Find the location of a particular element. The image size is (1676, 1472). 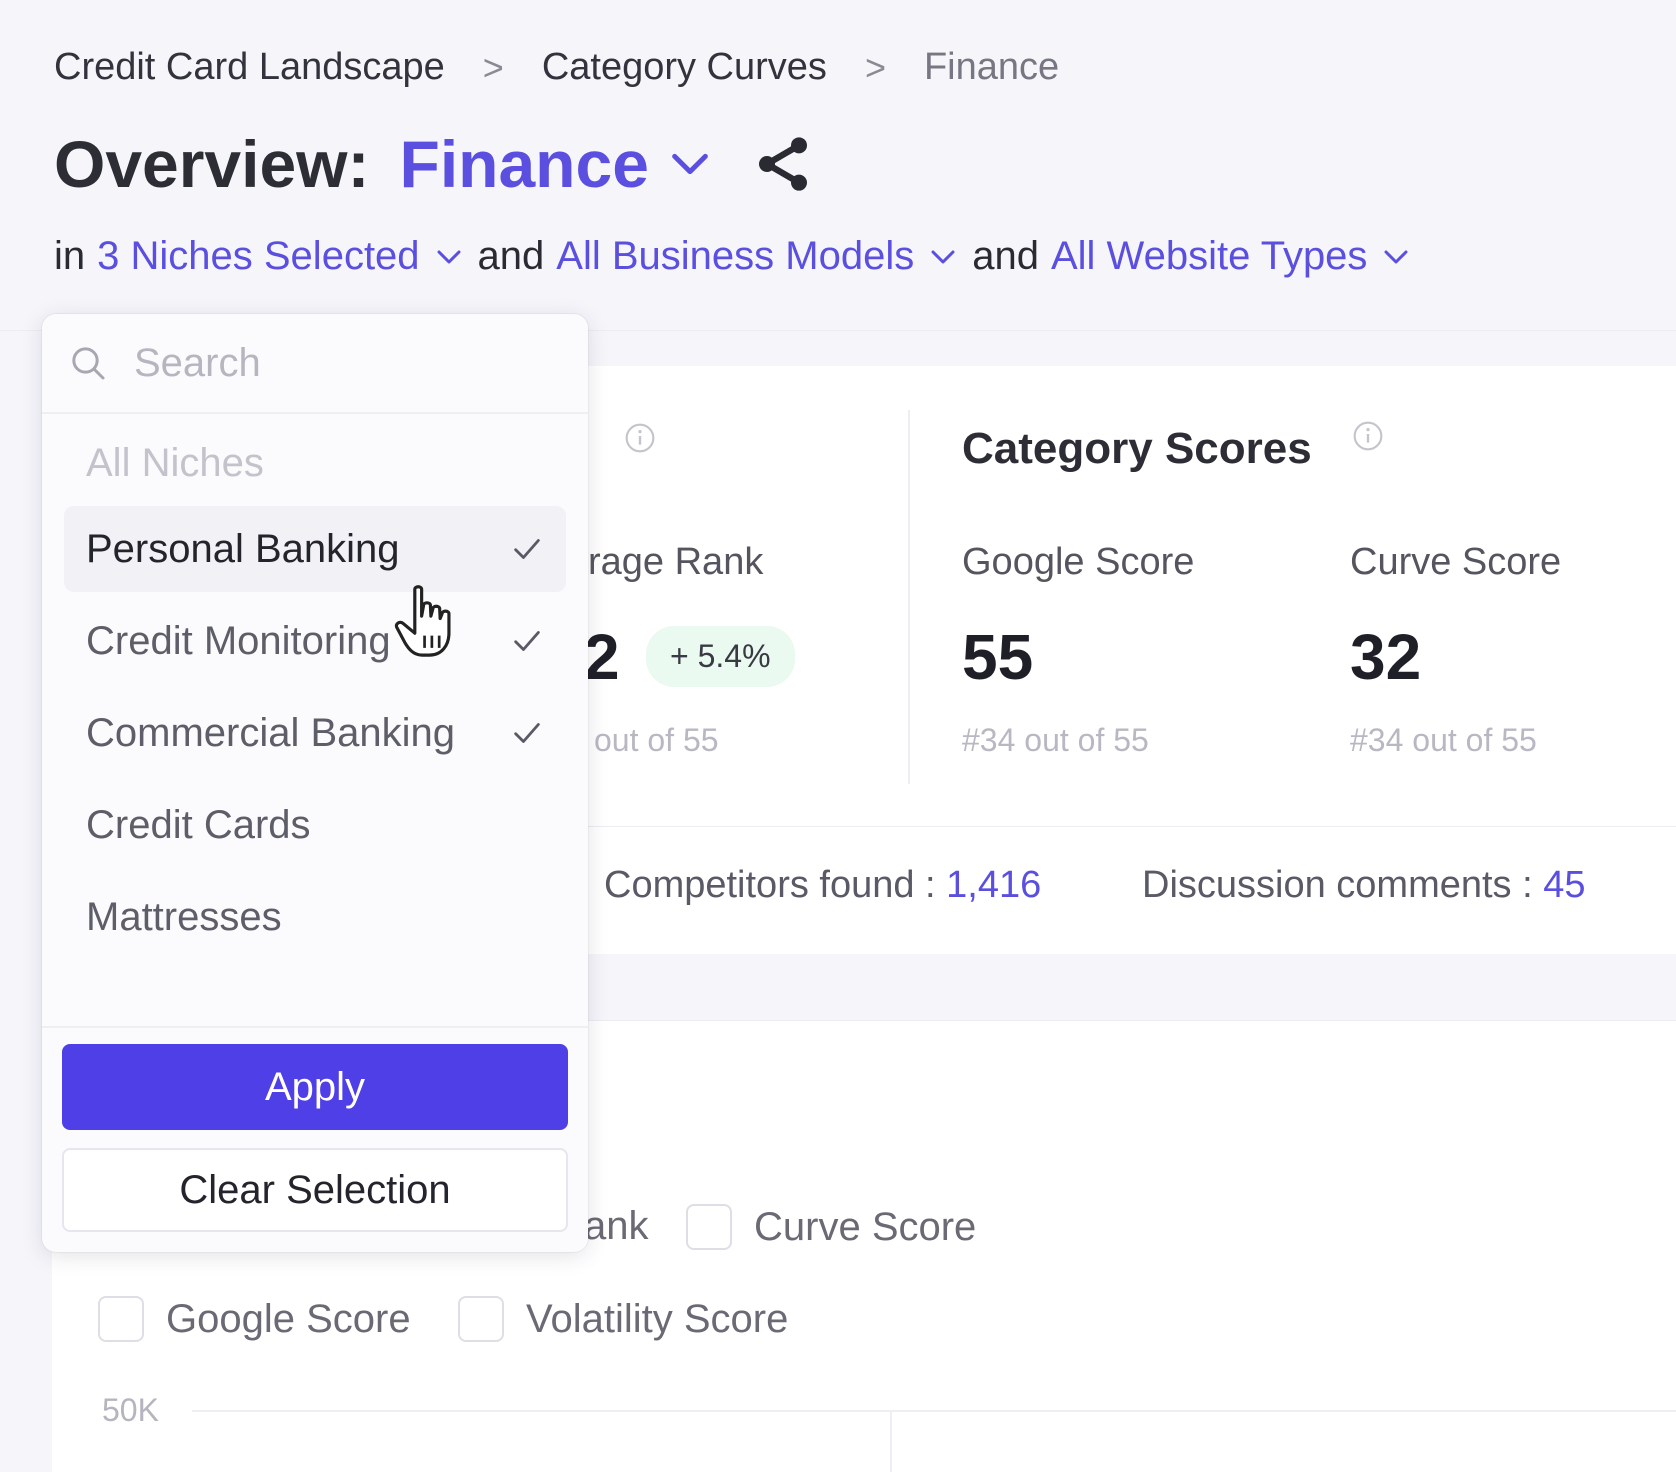

legend-curve-score: Curve Score is located at coordinates (831, 1227).